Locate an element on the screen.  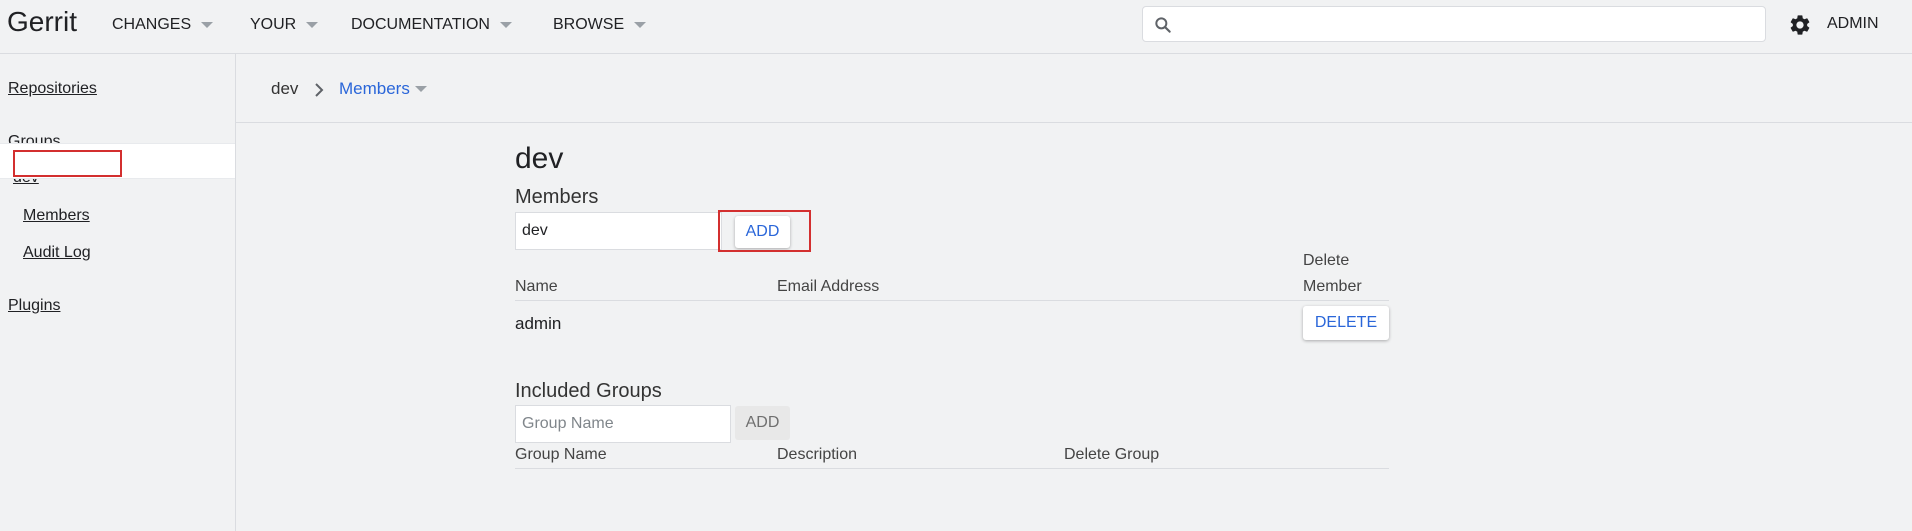
description-column-header: Description is located at coordinates (817, 454).